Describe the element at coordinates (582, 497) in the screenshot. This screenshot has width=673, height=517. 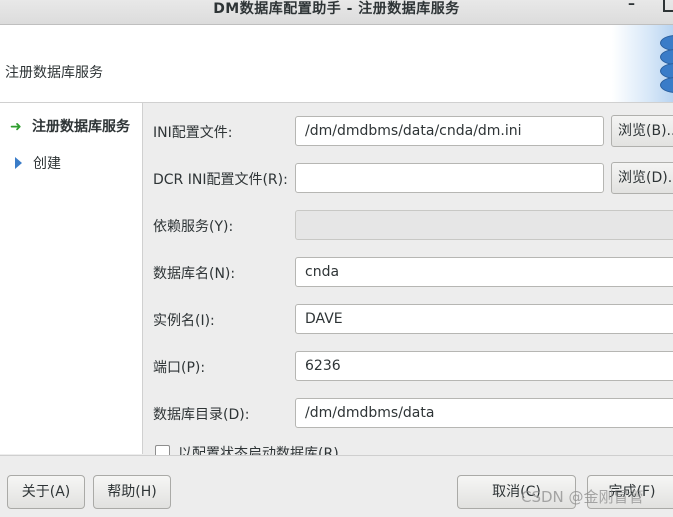
I see `watermark-text: CSDN @金刚冒管` at that location.